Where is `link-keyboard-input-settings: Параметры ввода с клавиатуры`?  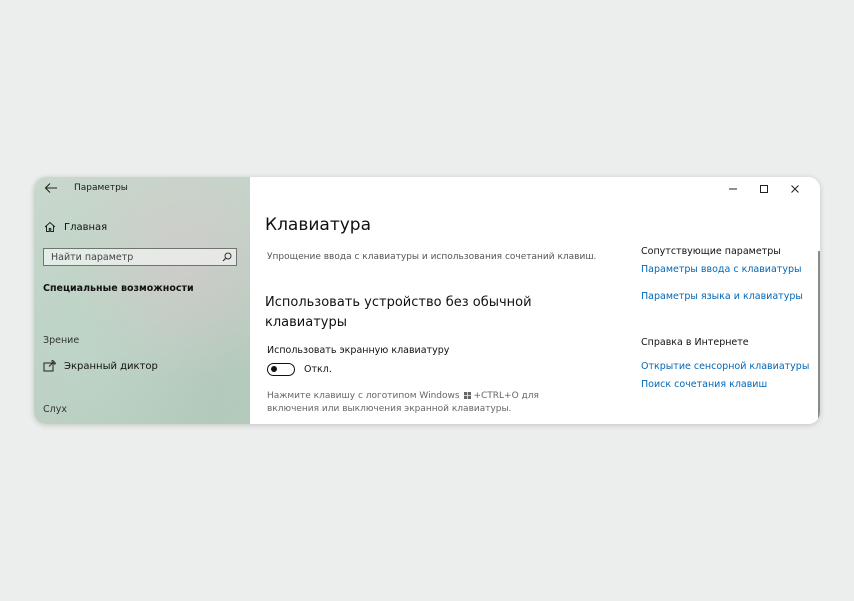
link-keyboard-input-settings: Параметры ввода с клавиатуры is located at coordinates (721, 269).